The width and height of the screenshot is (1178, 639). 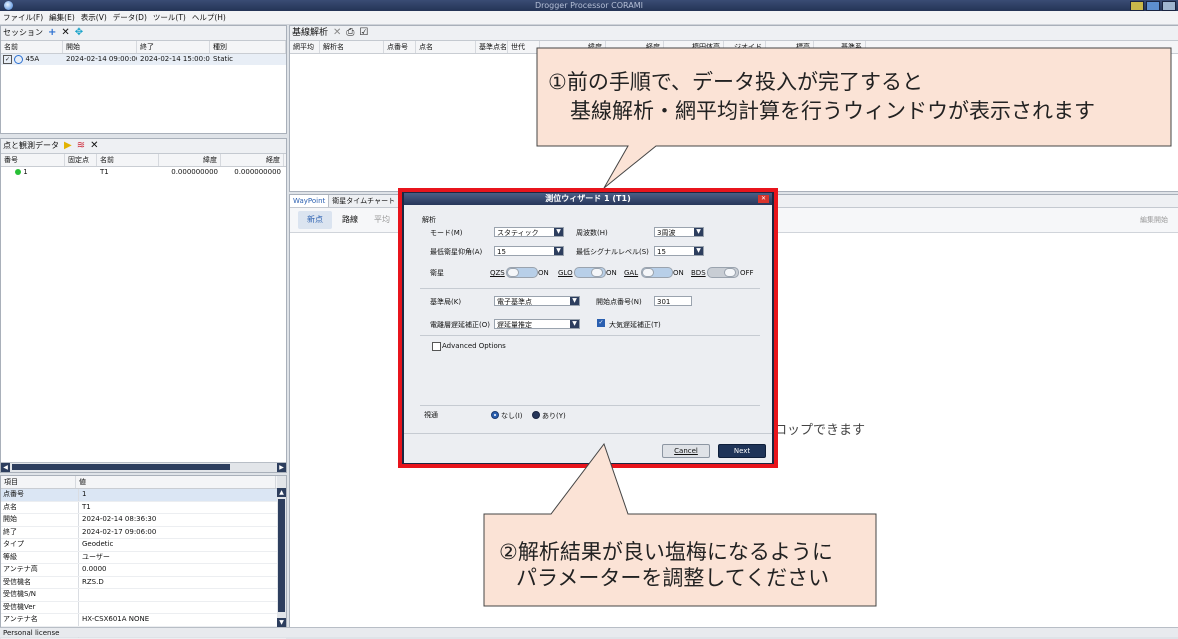 I want to click on col-lon: 経度, so click(x=252, y=160).